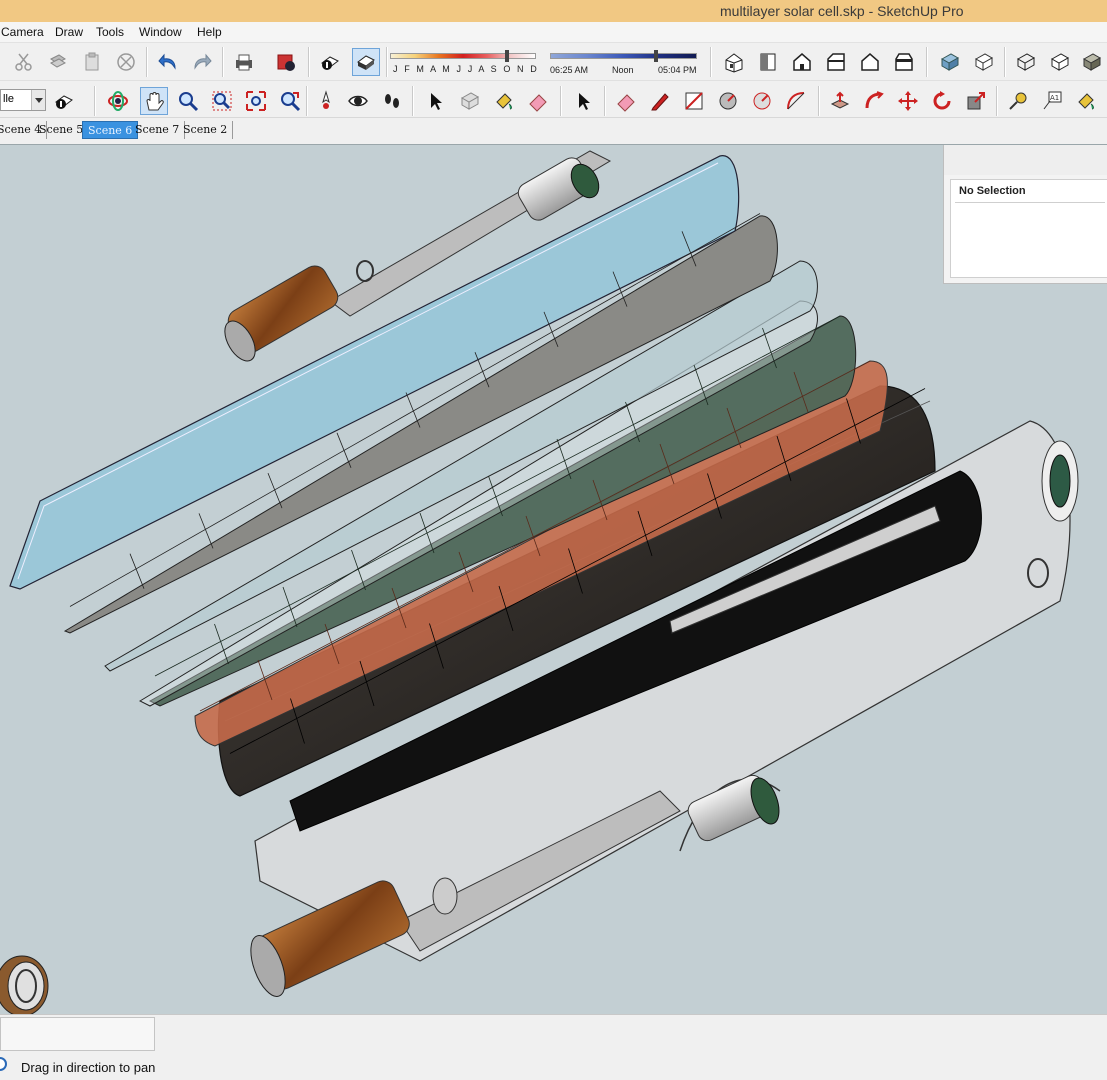  What do you see at coordinates (22, 32) in the screenshot?
I see `menu-camera: Camera` at bounding box center [22, 32].